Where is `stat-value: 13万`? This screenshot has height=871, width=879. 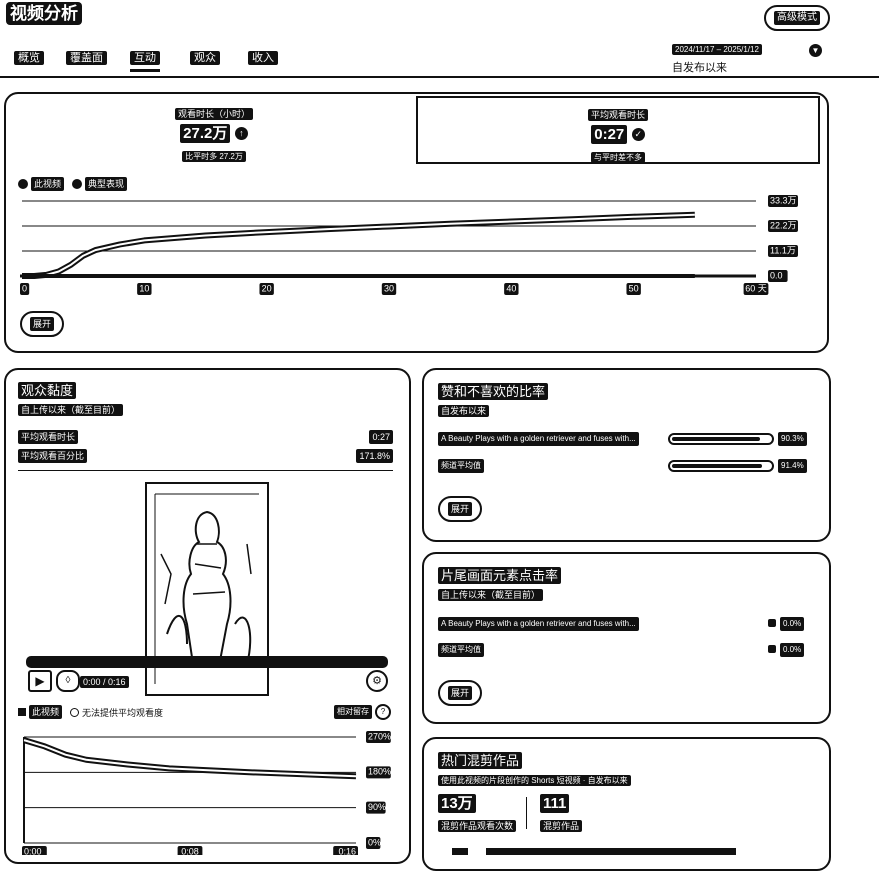
stat-value: 13万 is located at coordinates (457, 803).